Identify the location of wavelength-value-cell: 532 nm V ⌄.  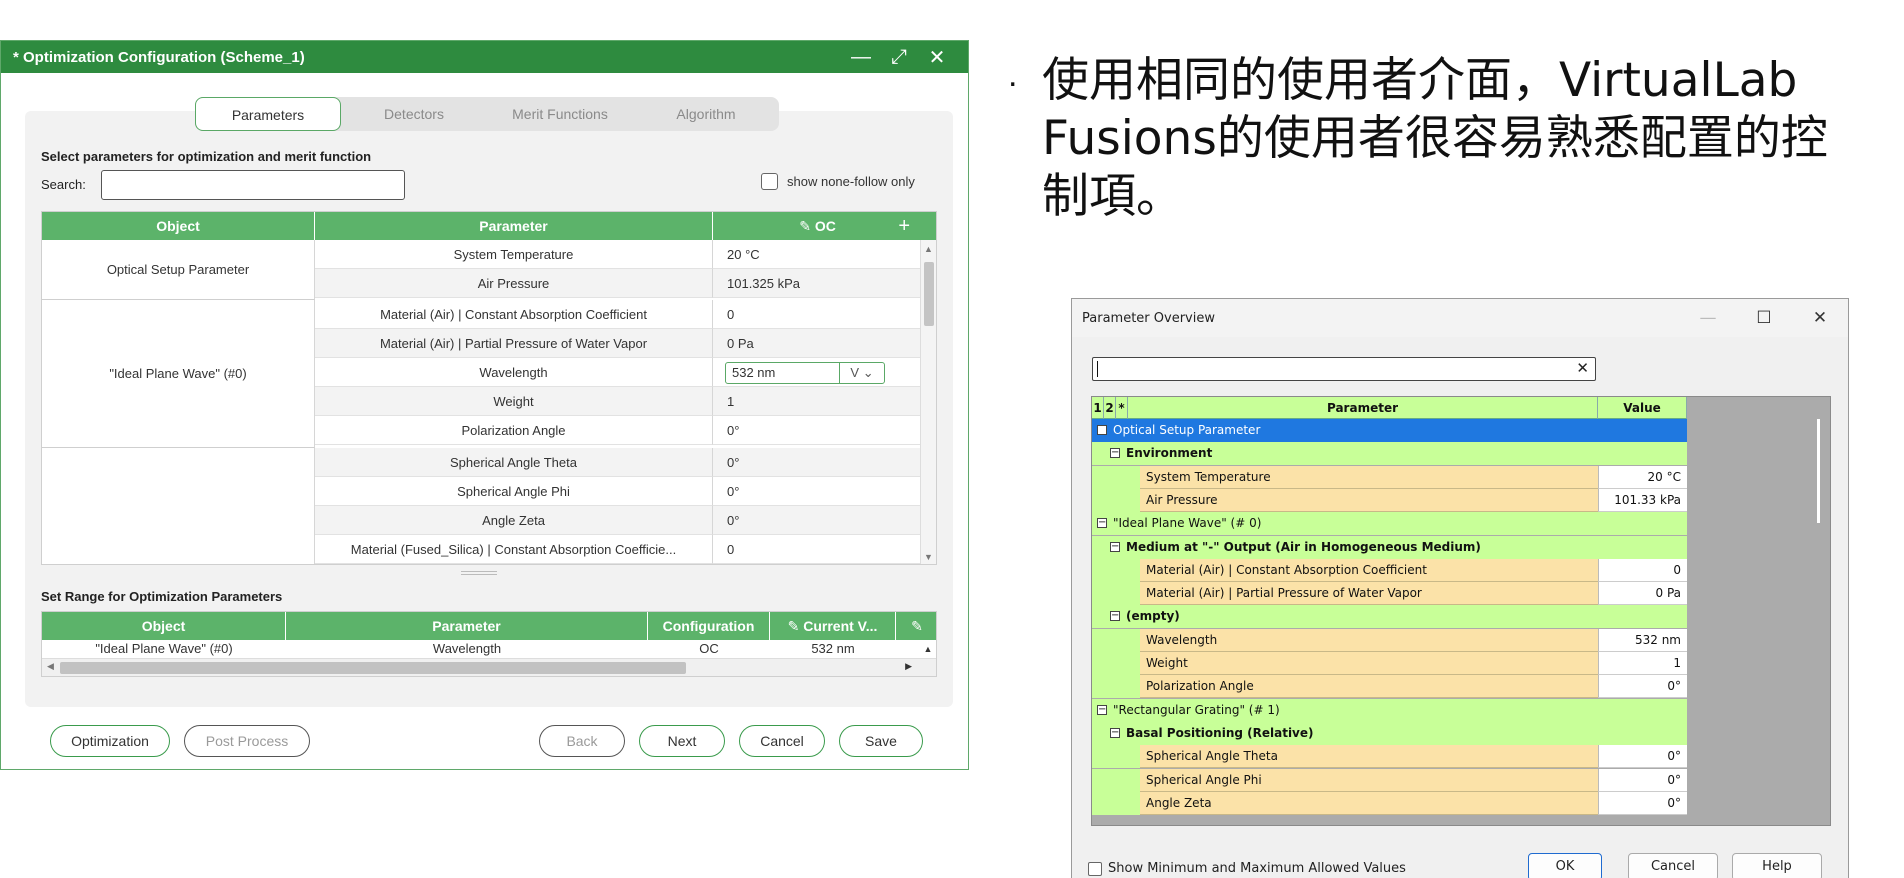
(817, 372).